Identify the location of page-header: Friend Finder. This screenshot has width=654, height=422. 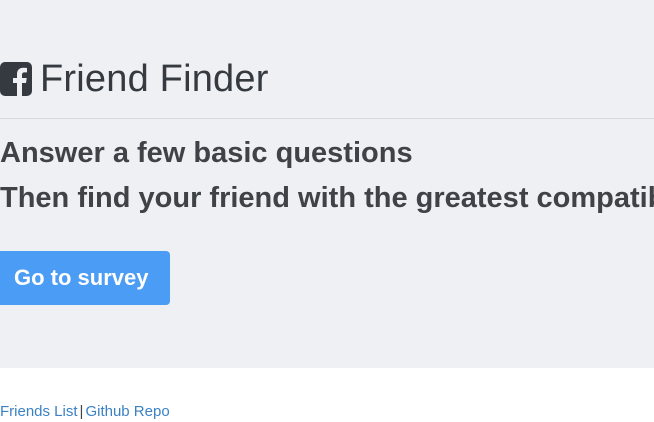
(134, 79).